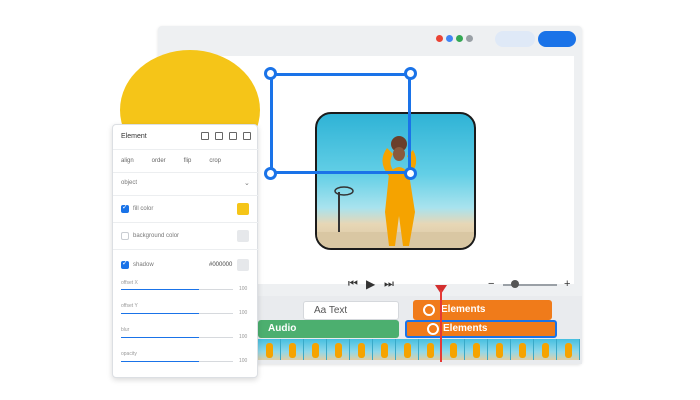 The height and width of the screenshot is (400, 700). What do you see at coordinates (125, 236) in the screenshot?
I see `background-color-checkbox` at bounding box center [125, 236].